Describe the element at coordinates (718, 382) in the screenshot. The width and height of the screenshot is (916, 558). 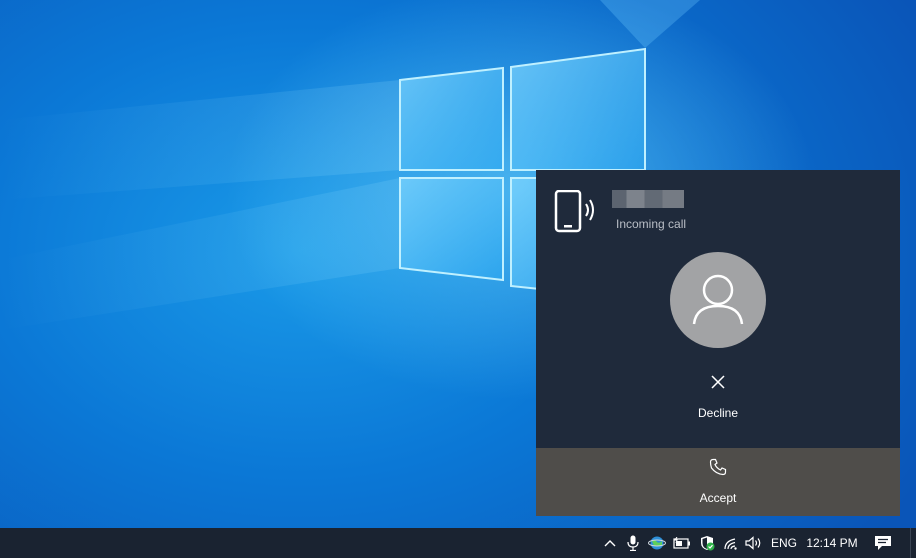
I see `close-icon` at that location.